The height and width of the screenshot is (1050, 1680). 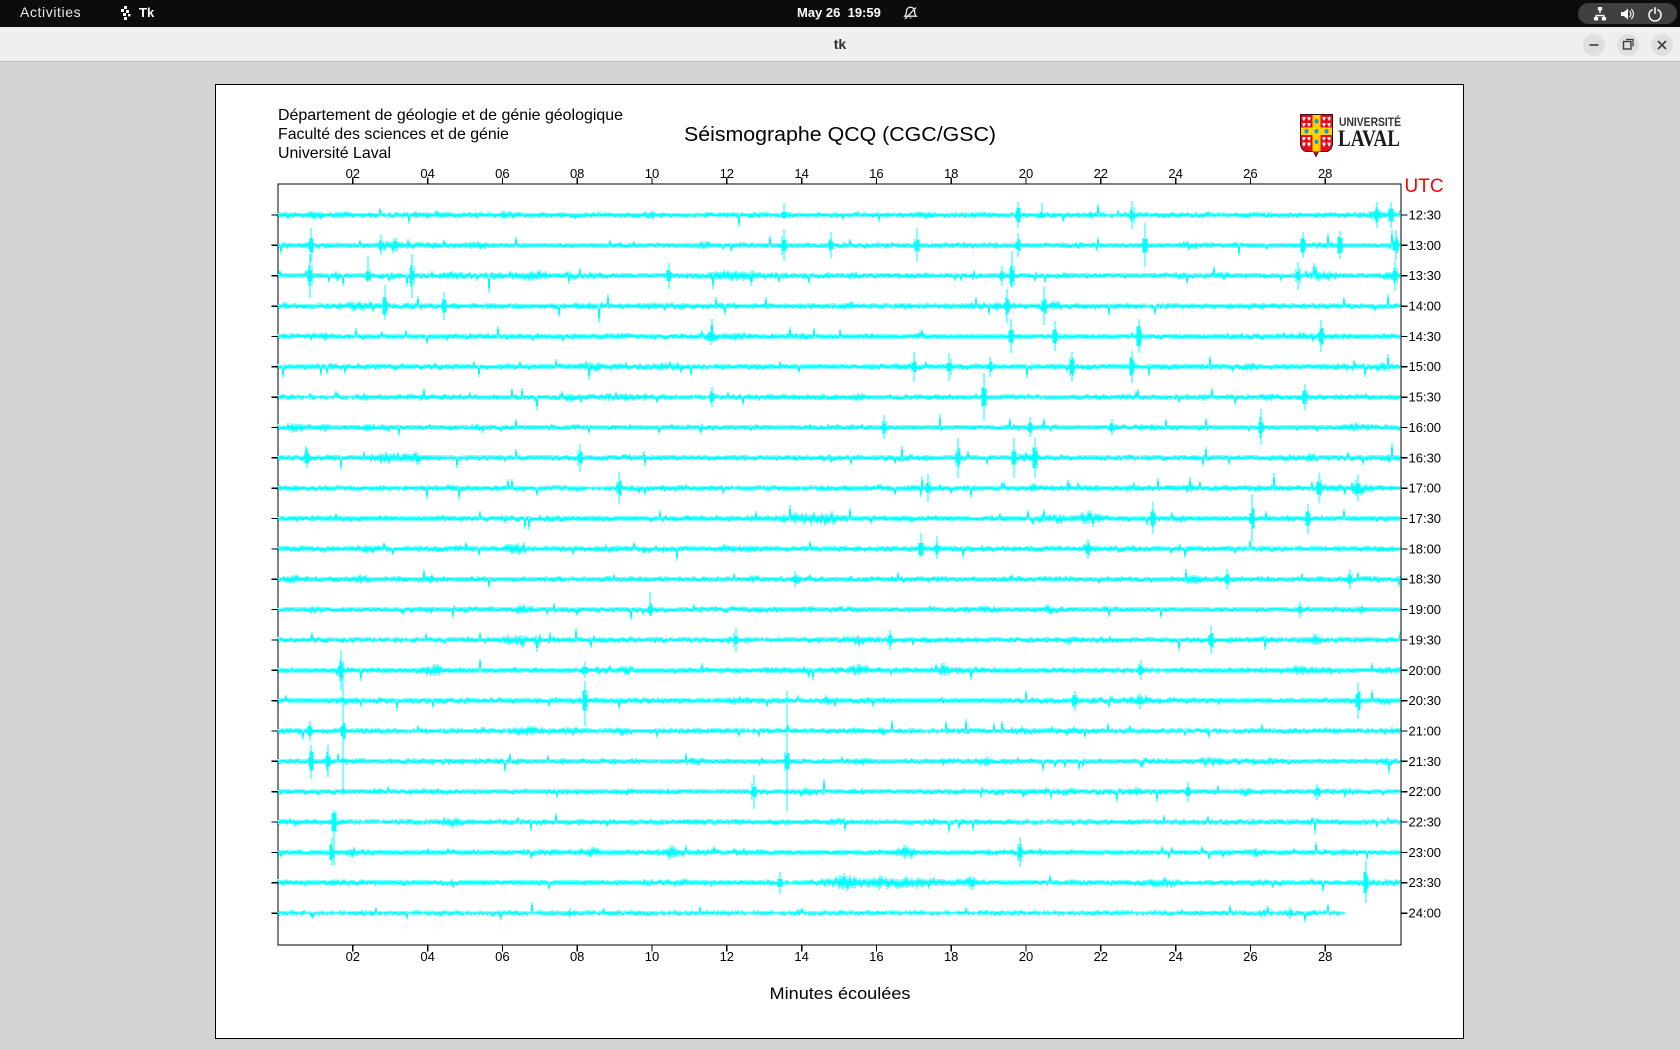 I want to click on svg-text: 14:00, so click(x=1425, y=306).